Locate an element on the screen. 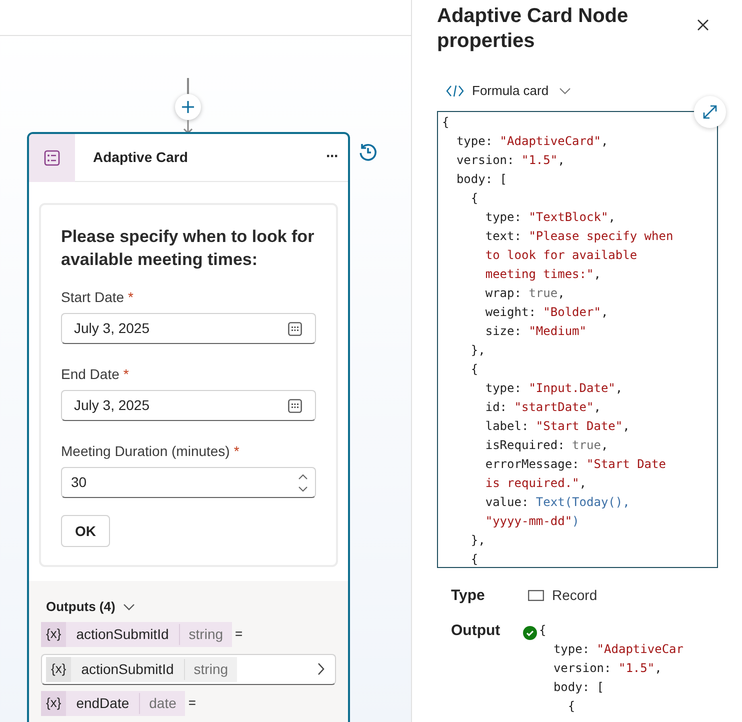 This screenshot has width=742, height=722. form-heading: Please specify when to look for available meeting times: is located at coordinates (188, 248).